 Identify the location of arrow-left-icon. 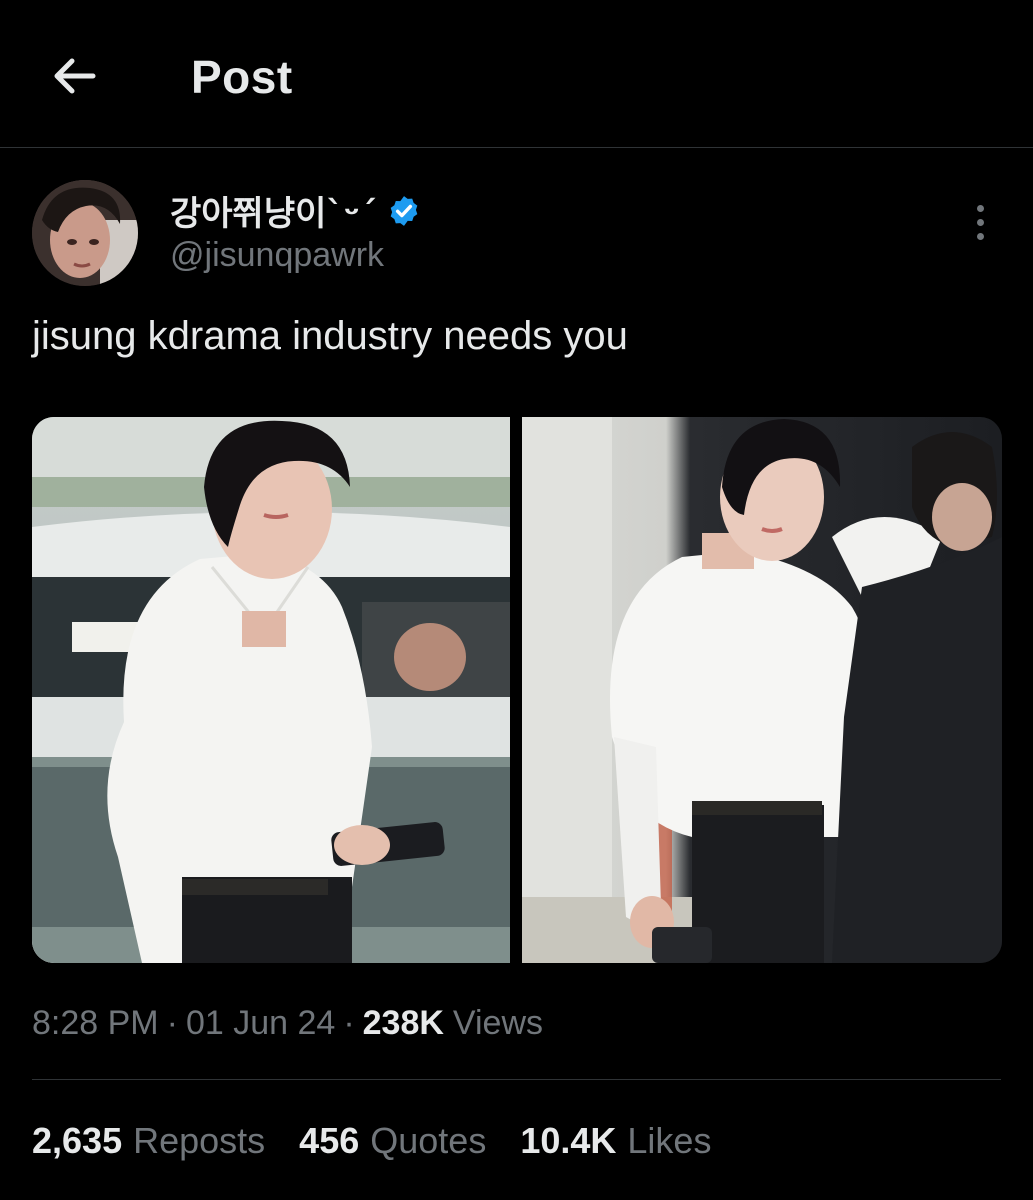
(75, 76).